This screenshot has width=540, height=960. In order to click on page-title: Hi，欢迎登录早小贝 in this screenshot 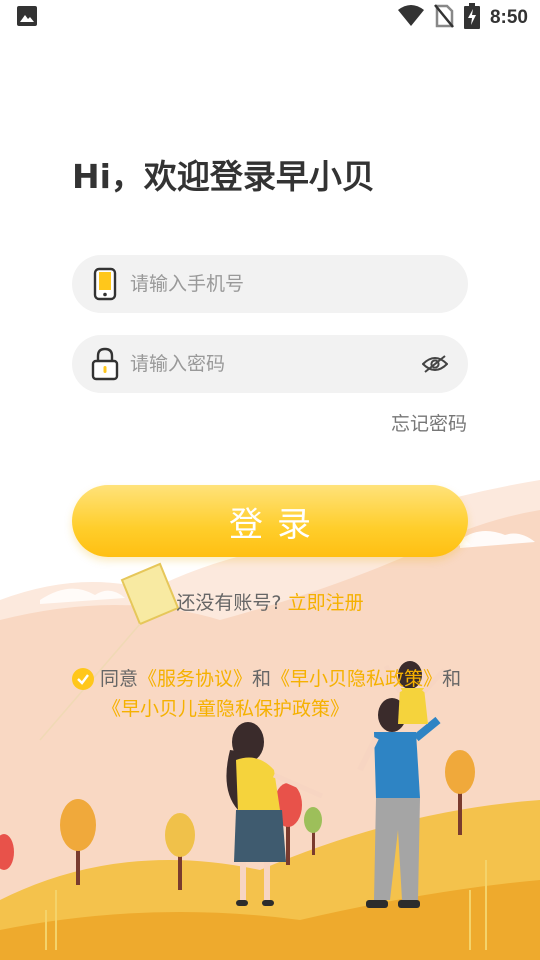, I will do `click(223, 176)`.